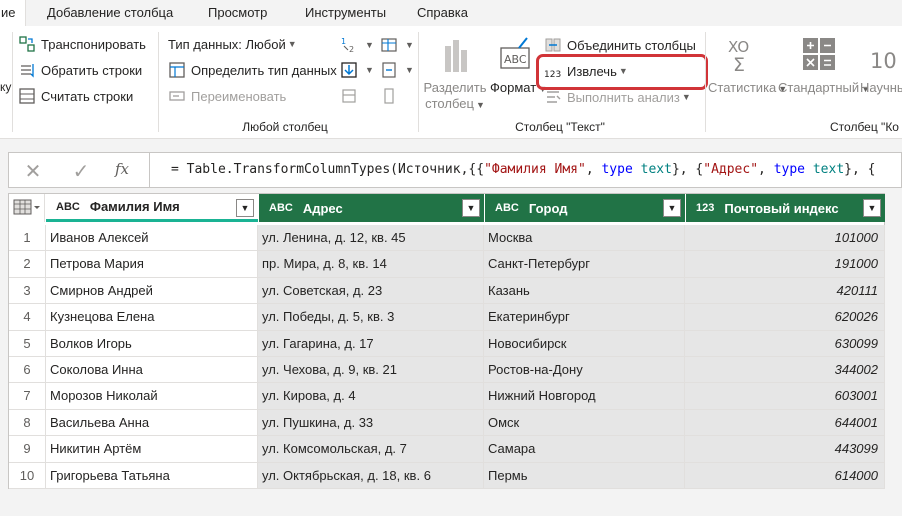 The height and width of the screenshot is (516, 902). What do you see at coordinates (584, 208) in the screenshot?
I see `column-header-city: ABC Город ▼` at bounding box center [584, 208].